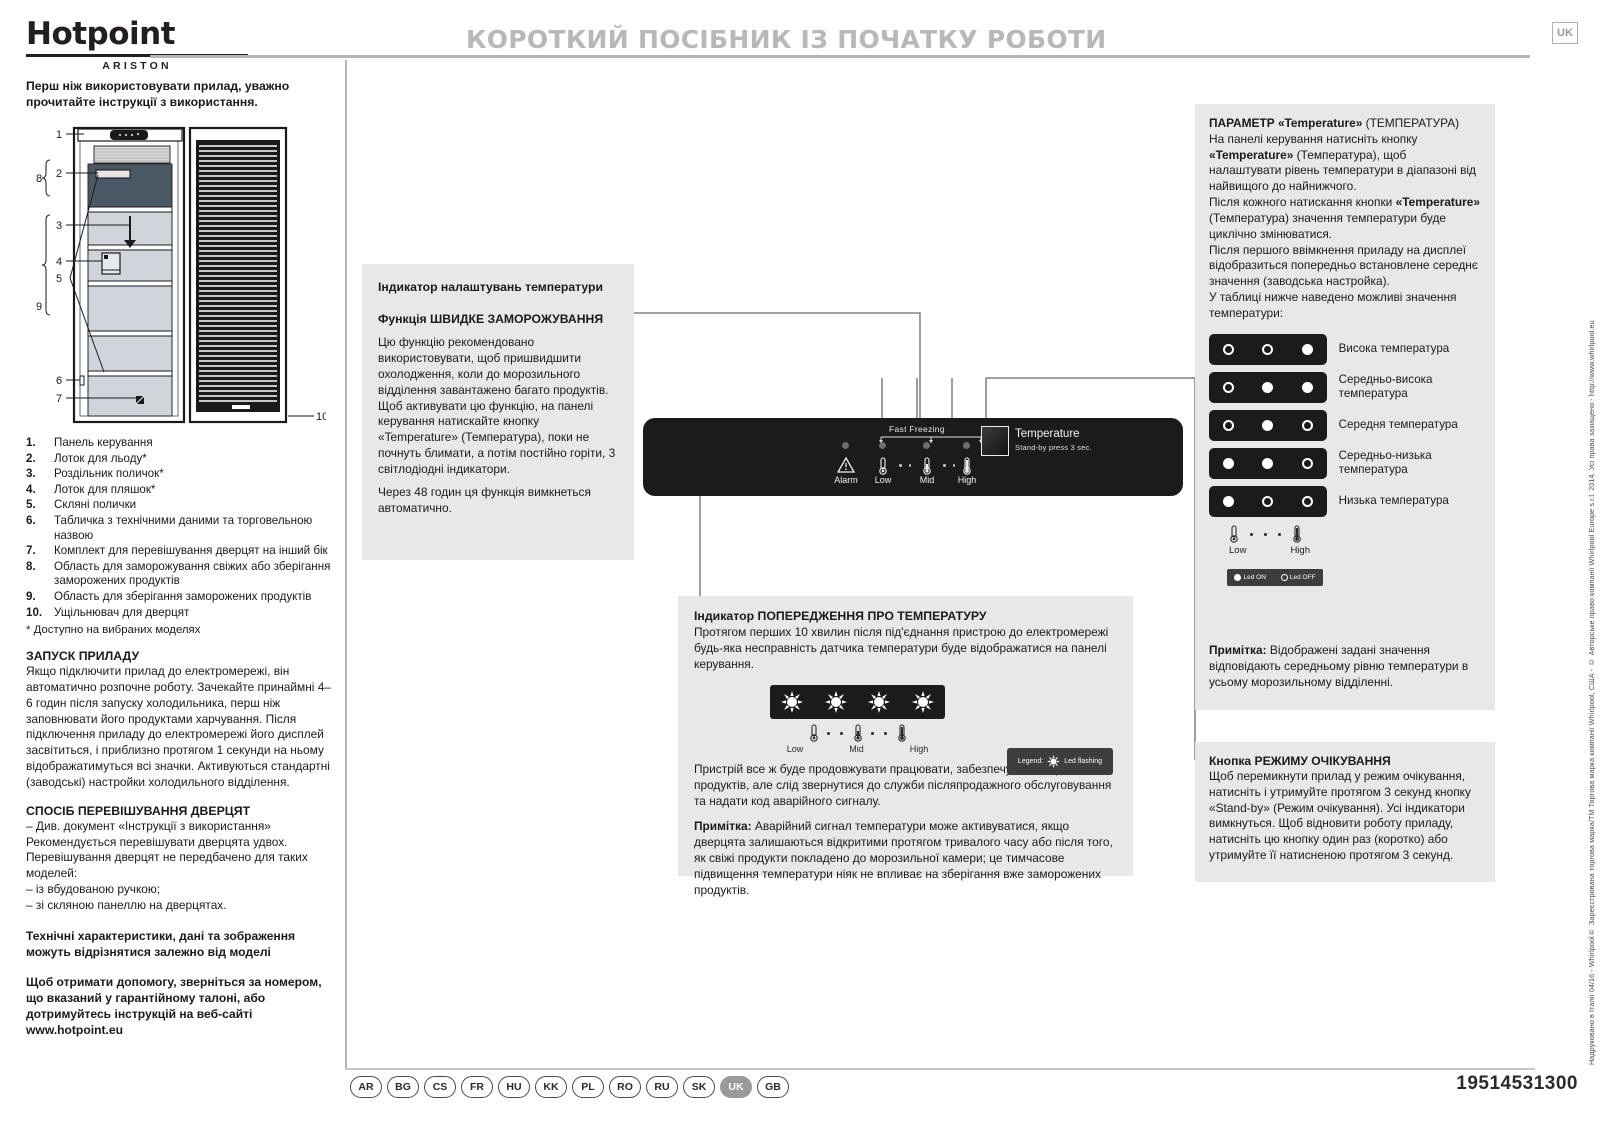  Describe the element at coordinates (1393, 500) in the screenshot. I see `temp-level-label: Низька температура` at that location.